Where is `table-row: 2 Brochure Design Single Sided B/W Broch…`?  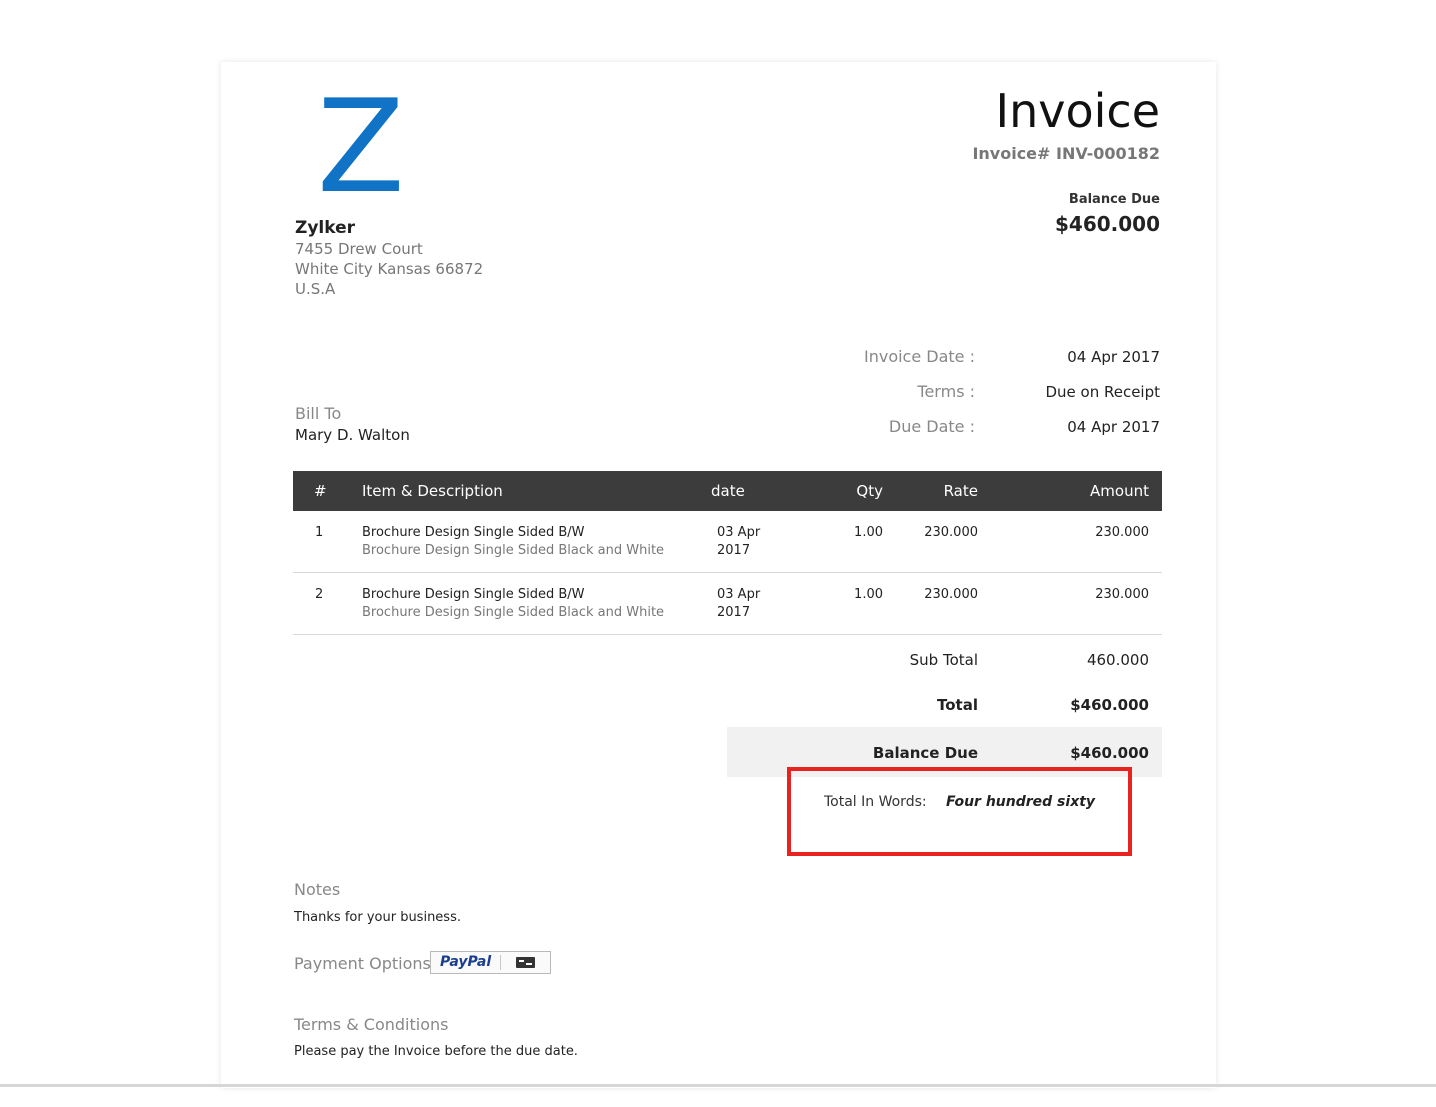
table-row: 2 Brochure Design Single Sided B/W Broch… is located at coordinates (727, 604).